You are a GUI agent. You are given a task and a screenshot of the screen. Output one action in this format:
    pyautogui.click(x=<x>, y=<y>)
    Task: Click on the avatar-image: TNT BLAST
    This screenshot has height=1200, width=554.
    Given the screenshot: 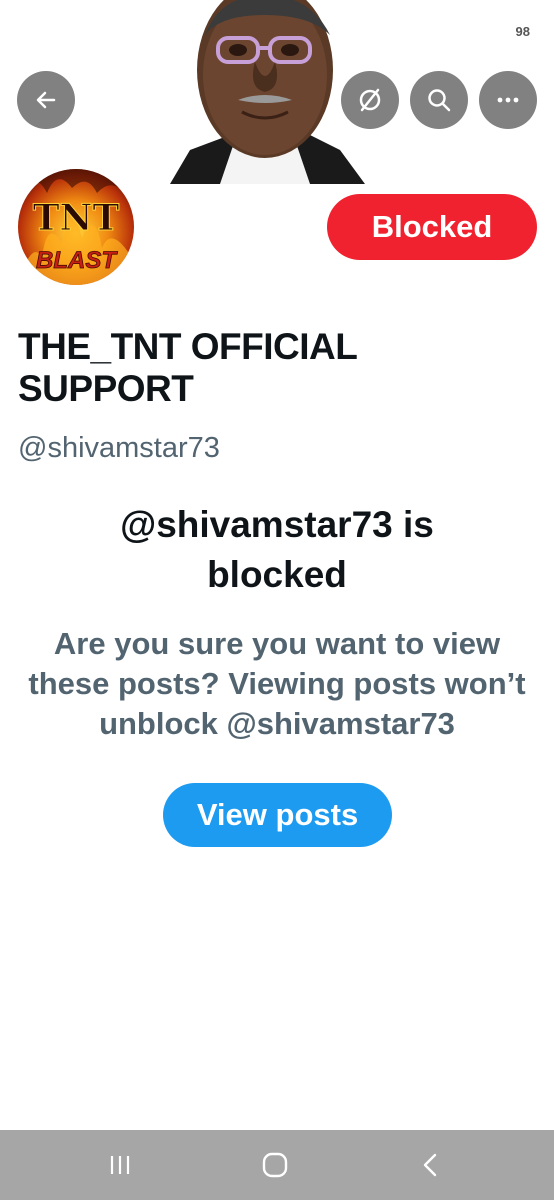 What is the action you would take?
    pyautogui.click(x=76, y=227)
    